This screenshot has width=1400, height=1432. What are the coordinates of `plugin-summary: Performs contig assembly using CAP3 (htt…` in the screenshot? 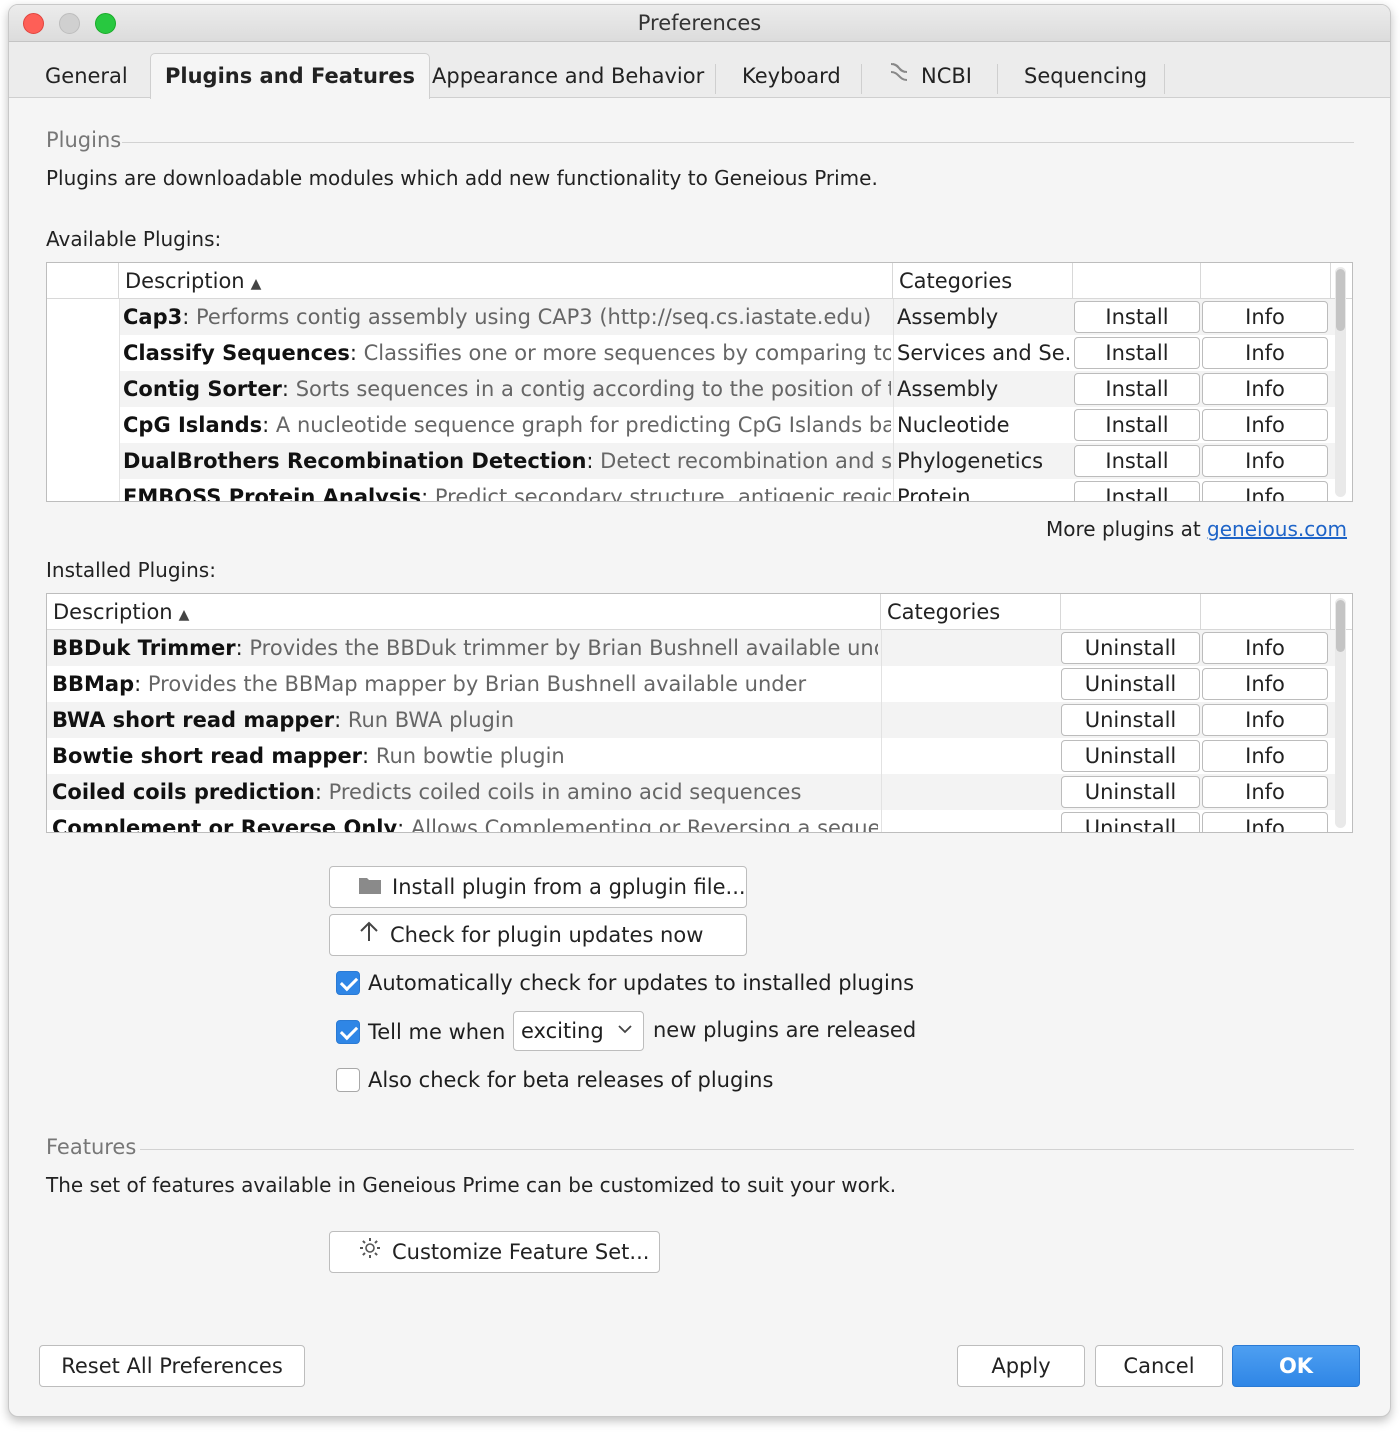 It's located at (534, 317).